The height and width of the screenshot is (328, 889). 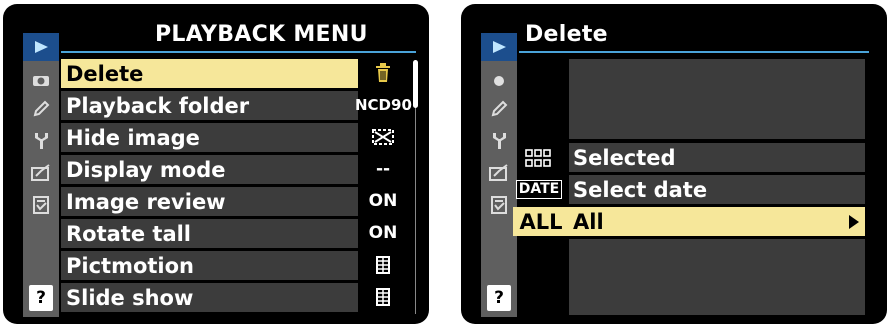 What do you see at coordinates (415, 84) in the screenshot?
I see `scrollbar-thumb` at bounding box center [415, 84].